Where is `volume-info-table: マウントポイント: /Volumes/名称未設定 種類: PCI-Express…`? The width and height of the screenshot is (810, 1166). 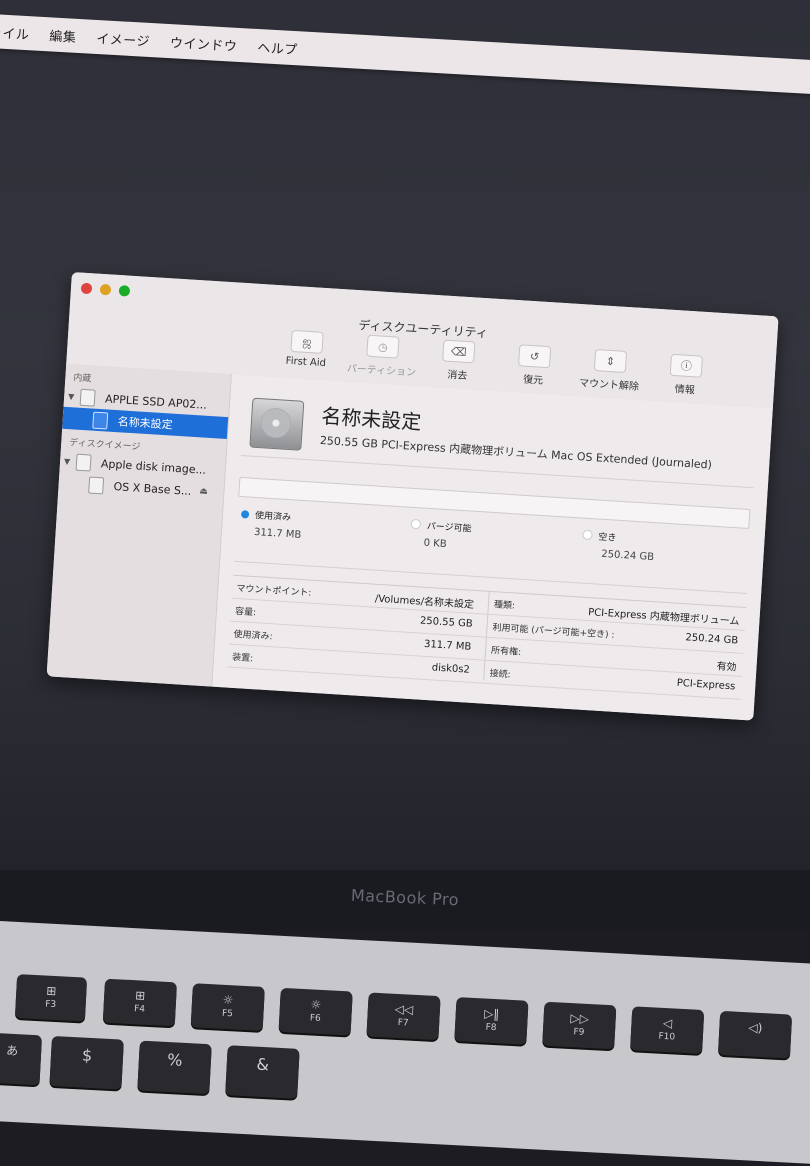 volume-info-table: マウントポイント: /Volumes/名称未設定 種類: PCI-Express… is located at coordinates (487, 637).